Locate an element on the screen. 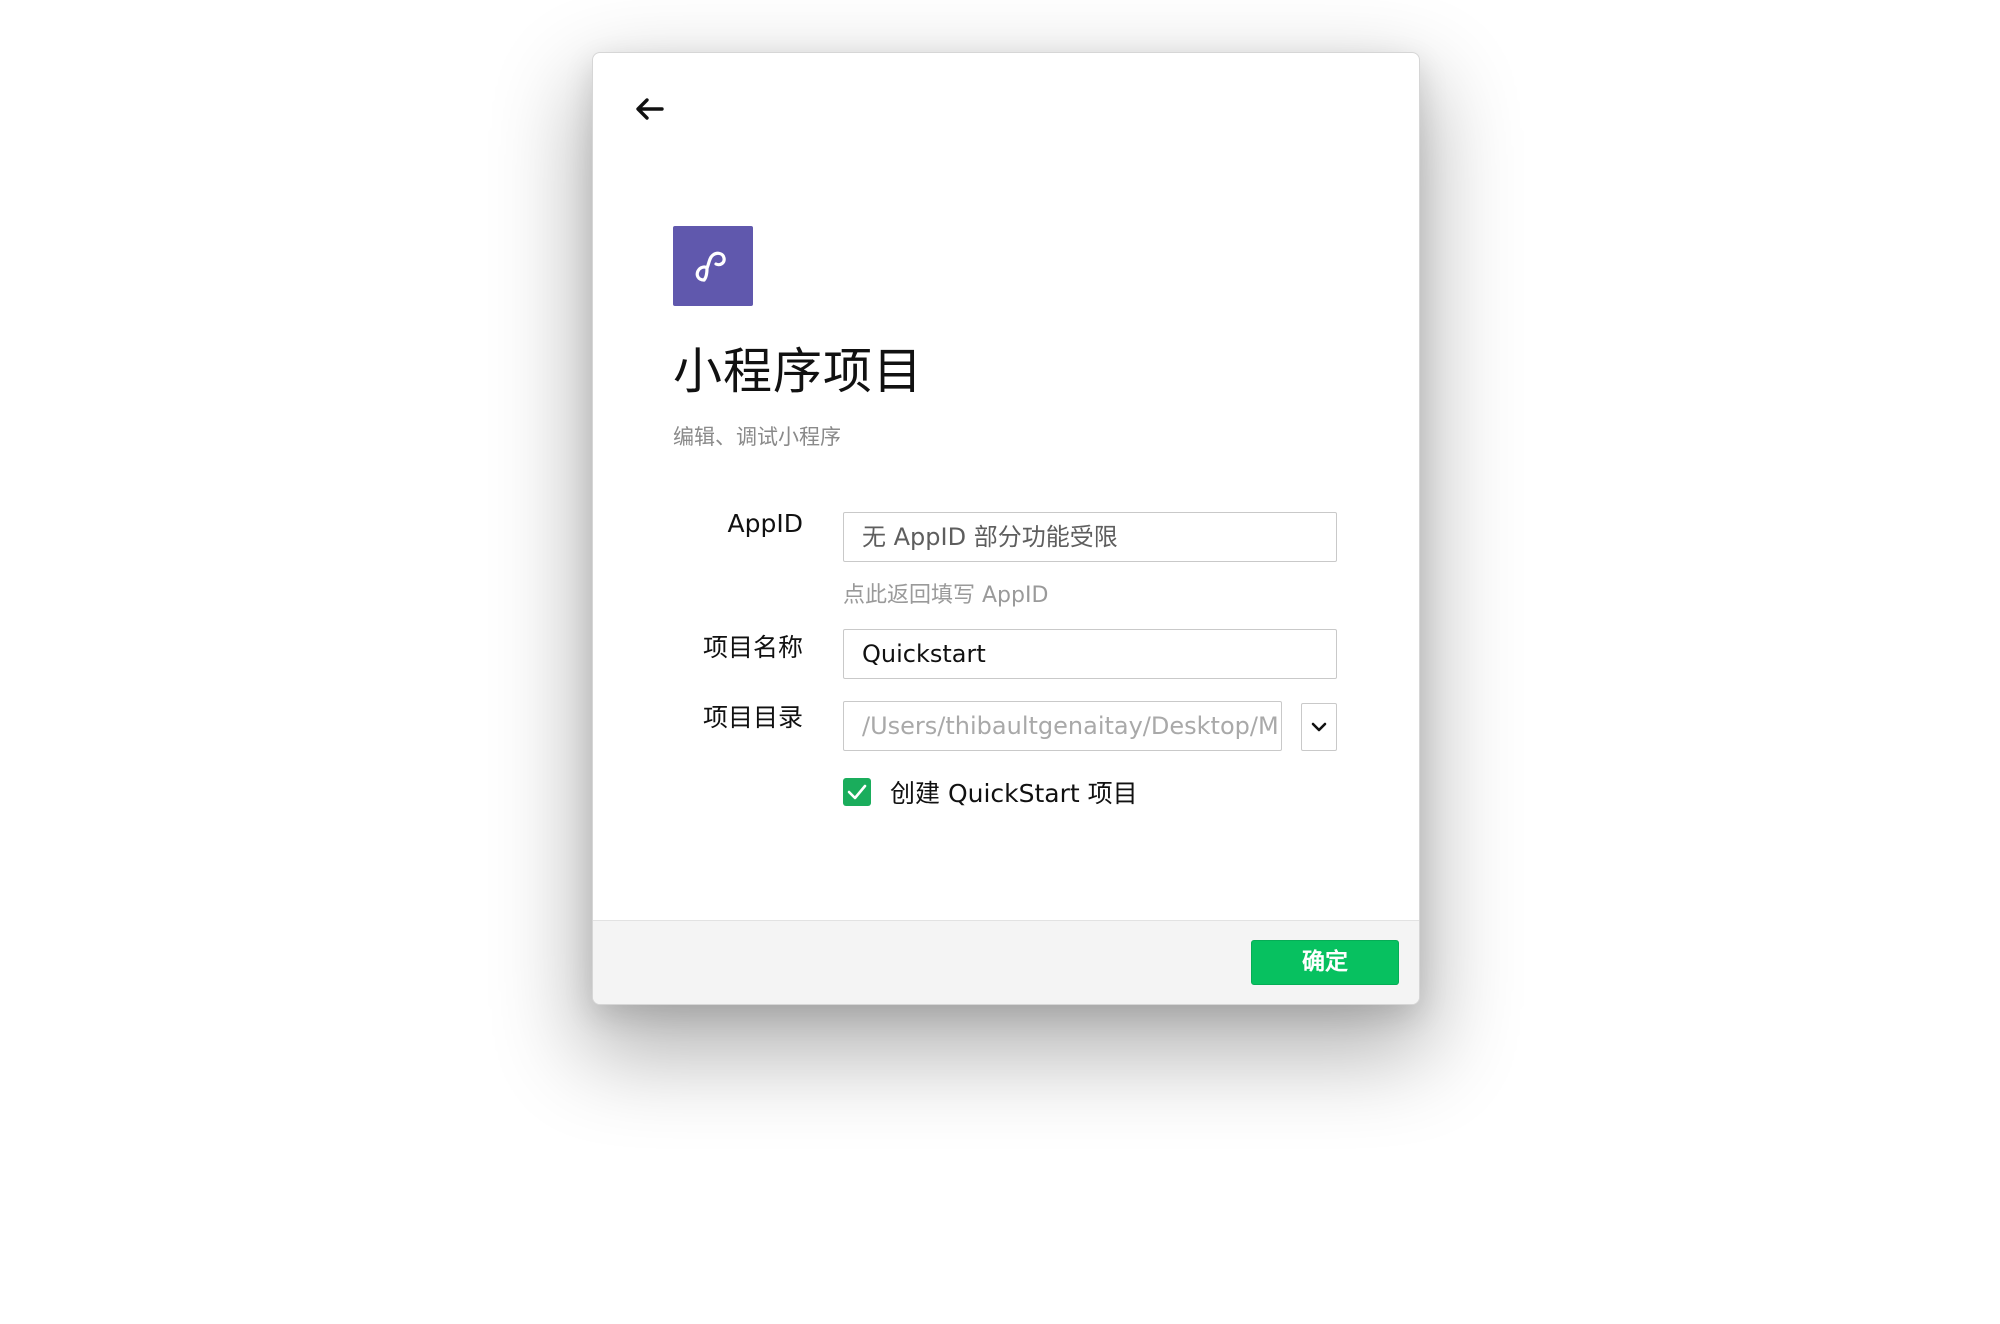 The height and width of the screenshot is (1324, 2000). check-icon is located at coordinates (857, 792).